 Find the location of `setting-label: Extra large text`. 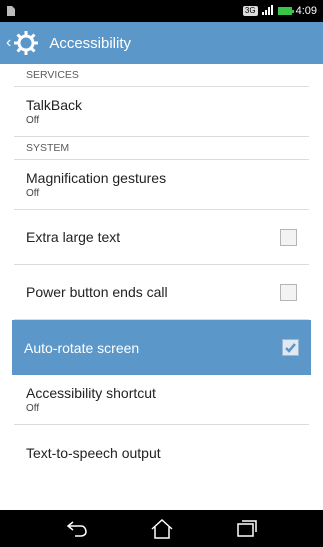

setting-label: Extra large text is located at coordinates (73, 237).